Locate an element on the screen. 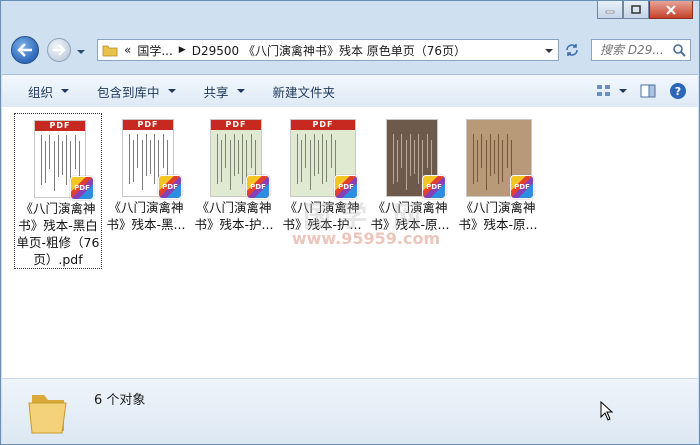  file-item: PDF PDF 《八门演禽神书》残本-黑白单页-粗修（76页）.pdf is located at coordinates (58, 191).